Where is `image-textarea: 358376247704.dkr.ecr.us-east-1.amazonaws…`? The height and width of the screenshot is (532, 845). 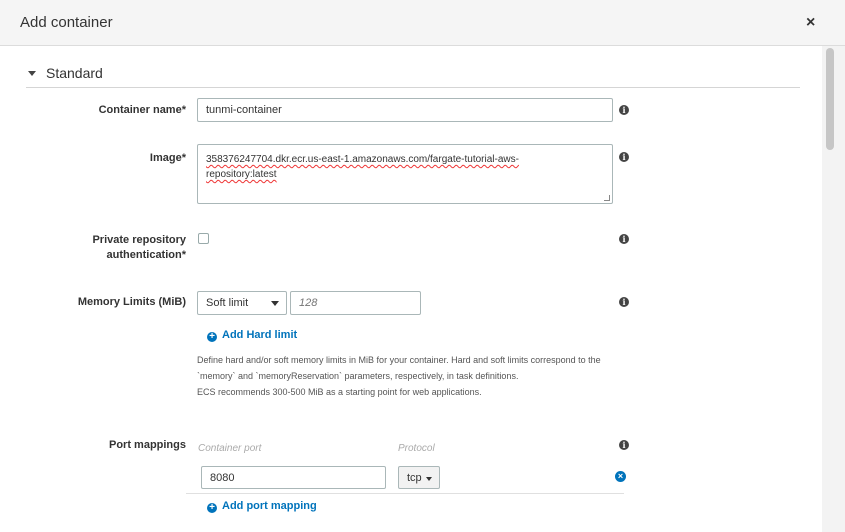
image-textarea: 358376247704.dkr.ecr.us-east-1.amazonaws… is located at coordinates (405, 174).